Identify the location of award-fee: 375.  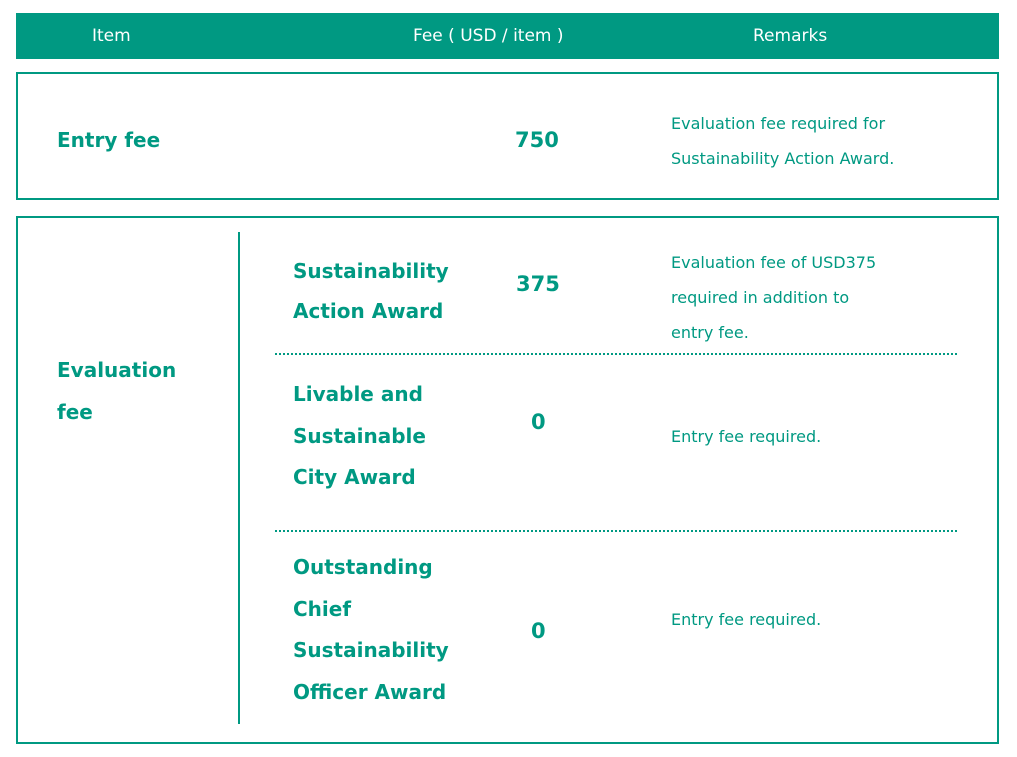
(538, 284).